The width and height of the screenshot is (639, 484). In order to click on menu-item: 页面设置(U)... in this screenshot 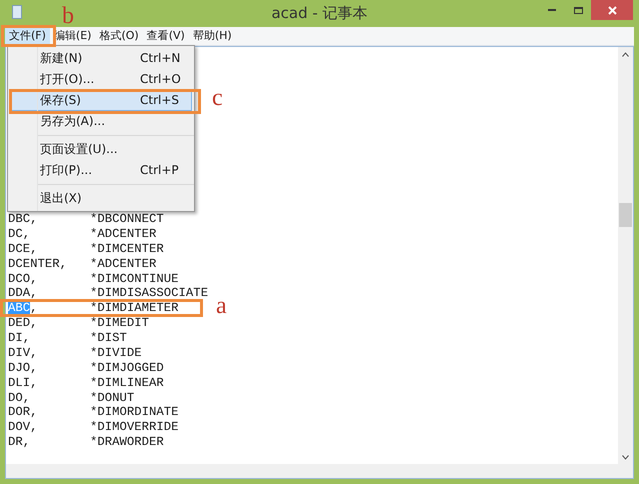, I will do `click(101, 149)`.